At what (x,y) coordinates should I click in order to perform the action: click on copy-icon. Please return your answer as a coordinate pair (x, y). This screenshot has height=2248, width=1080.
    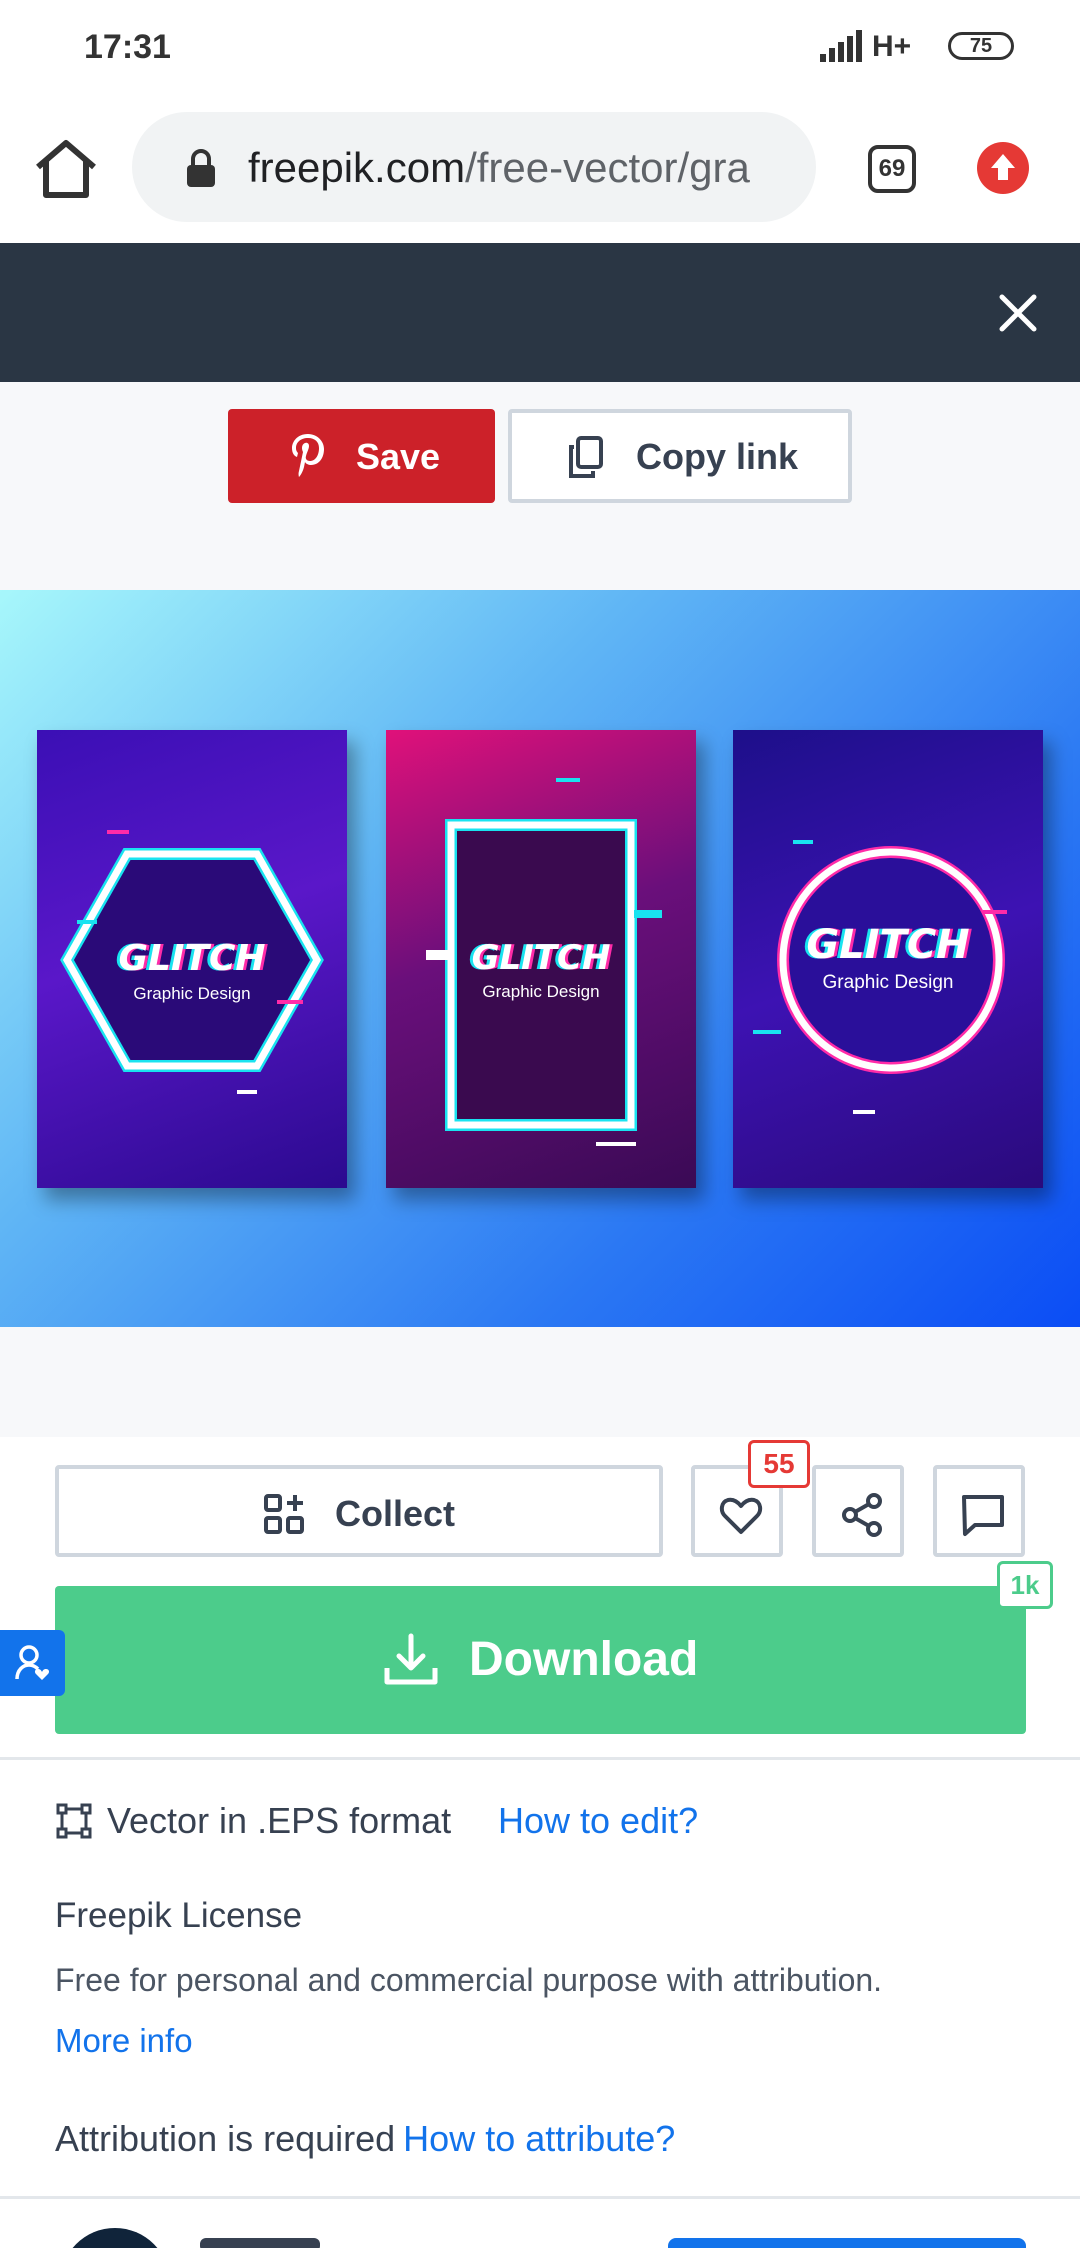
    Looking at the image, I should click on (586, 457).